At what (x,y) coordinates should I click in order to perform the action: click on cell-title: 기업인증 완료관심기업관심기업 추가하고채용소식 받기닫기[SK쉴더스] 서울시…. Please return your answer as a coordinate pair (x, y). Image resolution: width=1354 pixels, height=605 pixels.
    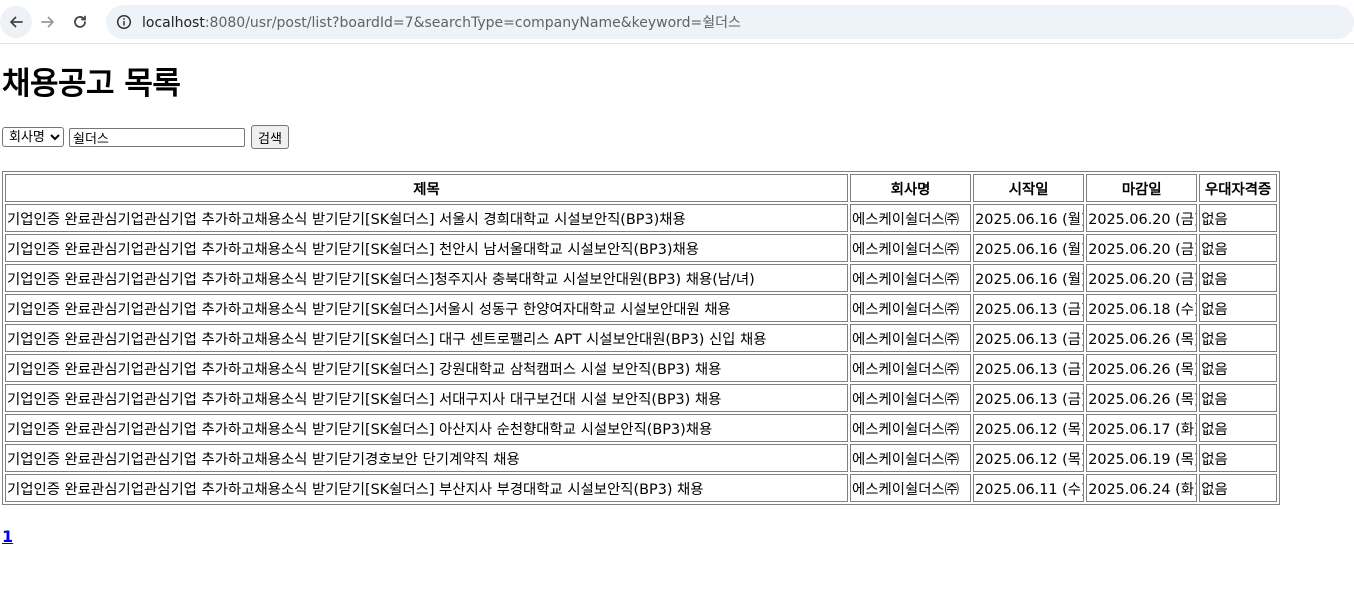
    Looking at the image, I should click on (426, 218).